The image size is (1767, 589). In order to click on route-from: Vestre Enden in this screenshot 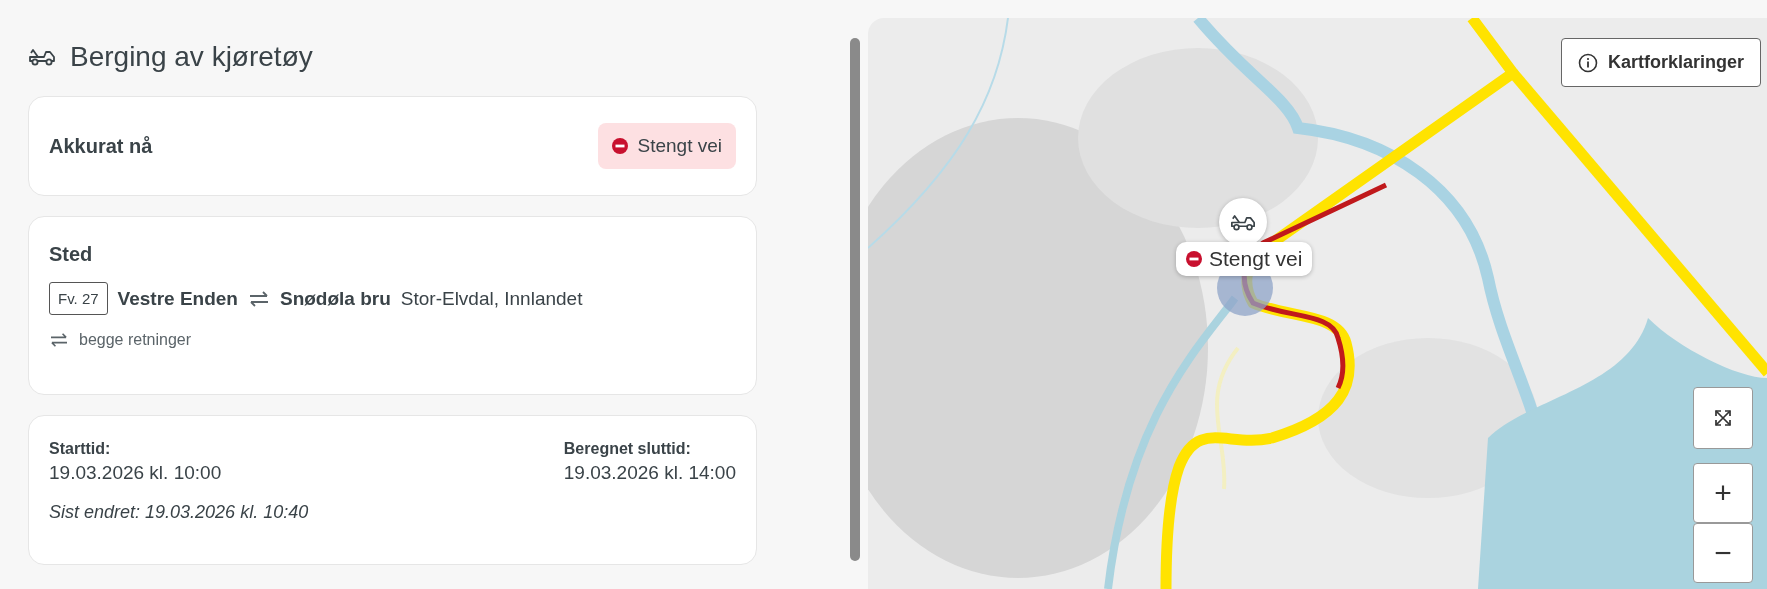, I will do `click(177, 298)`.